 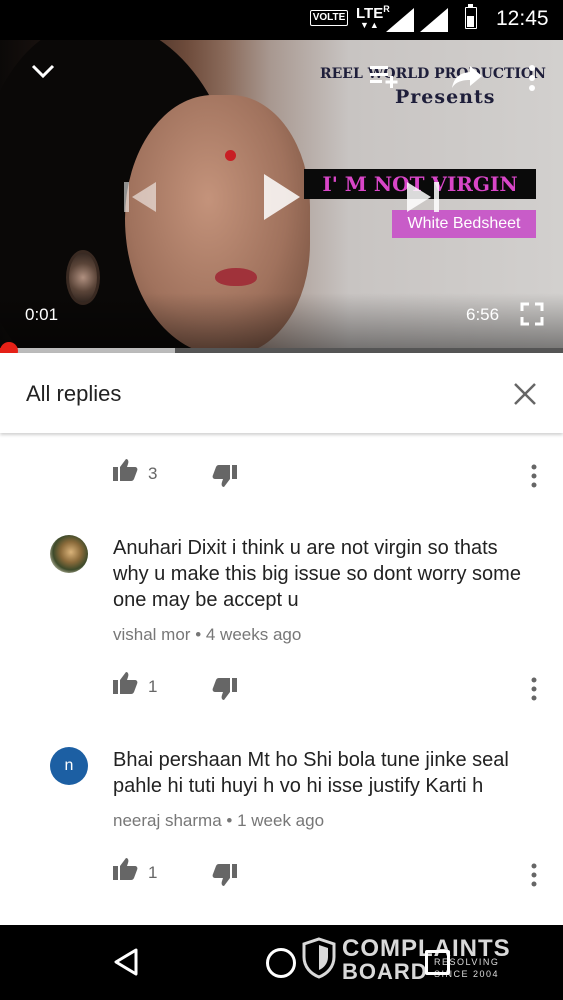 I want to click on comment-age: 4 weeks ago, so click(x=253, y=634).